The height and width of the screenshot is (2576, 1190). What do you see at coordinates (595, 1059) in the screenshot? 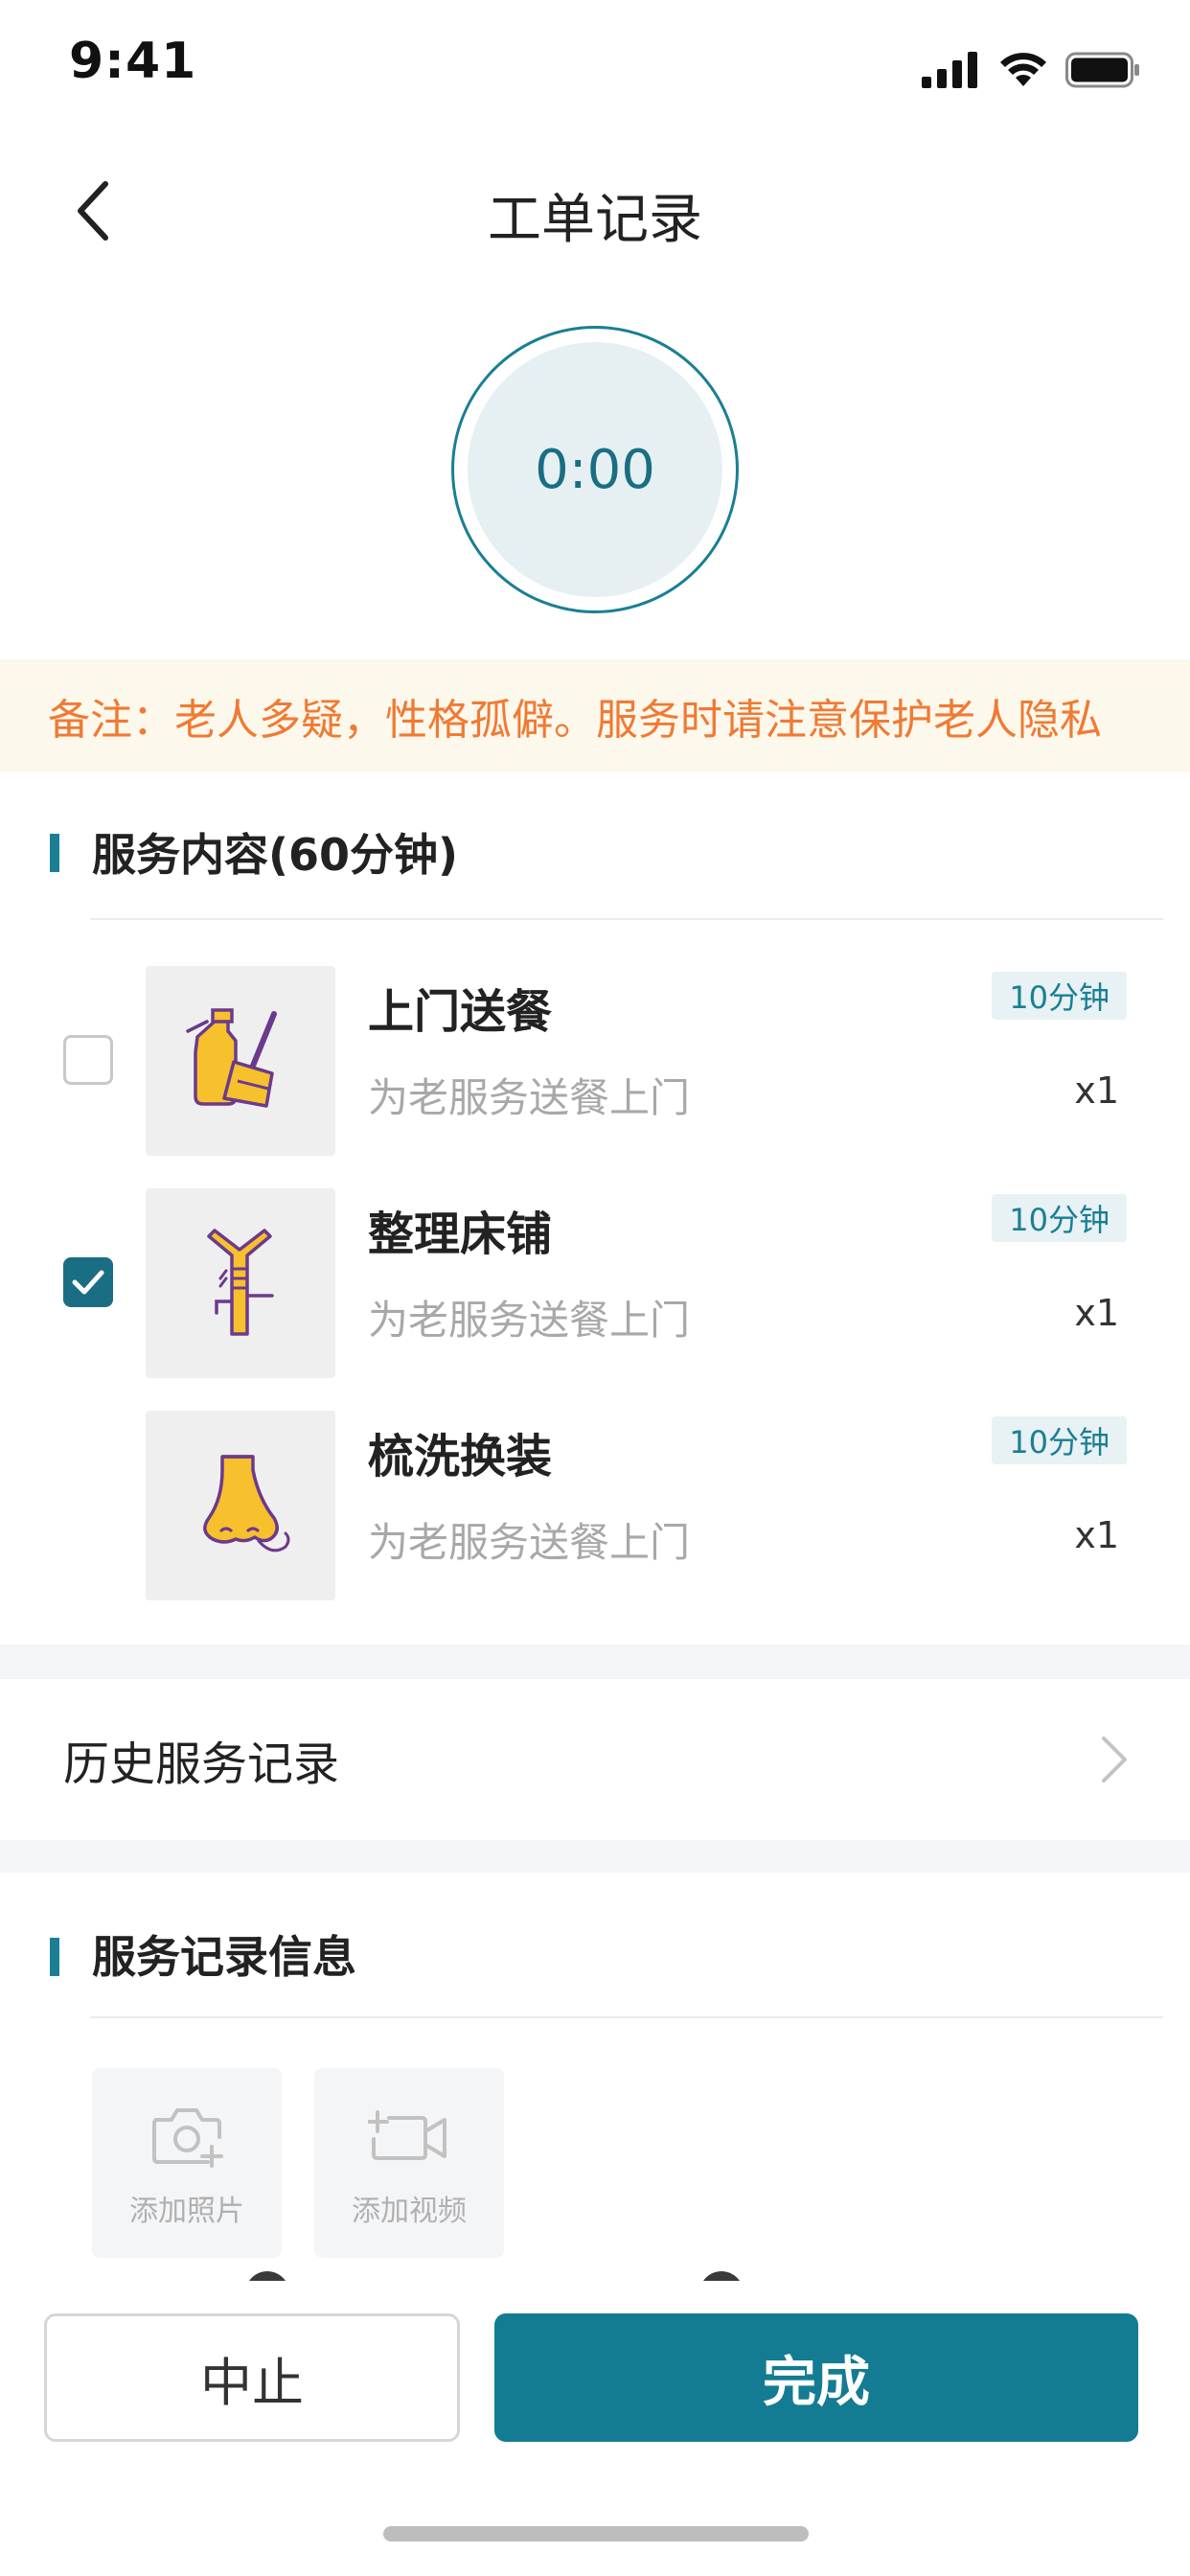
I see `service-item: 上门送餐 为老服务送餐上门 10分钟 x1` at bounding box center [595, 1059].